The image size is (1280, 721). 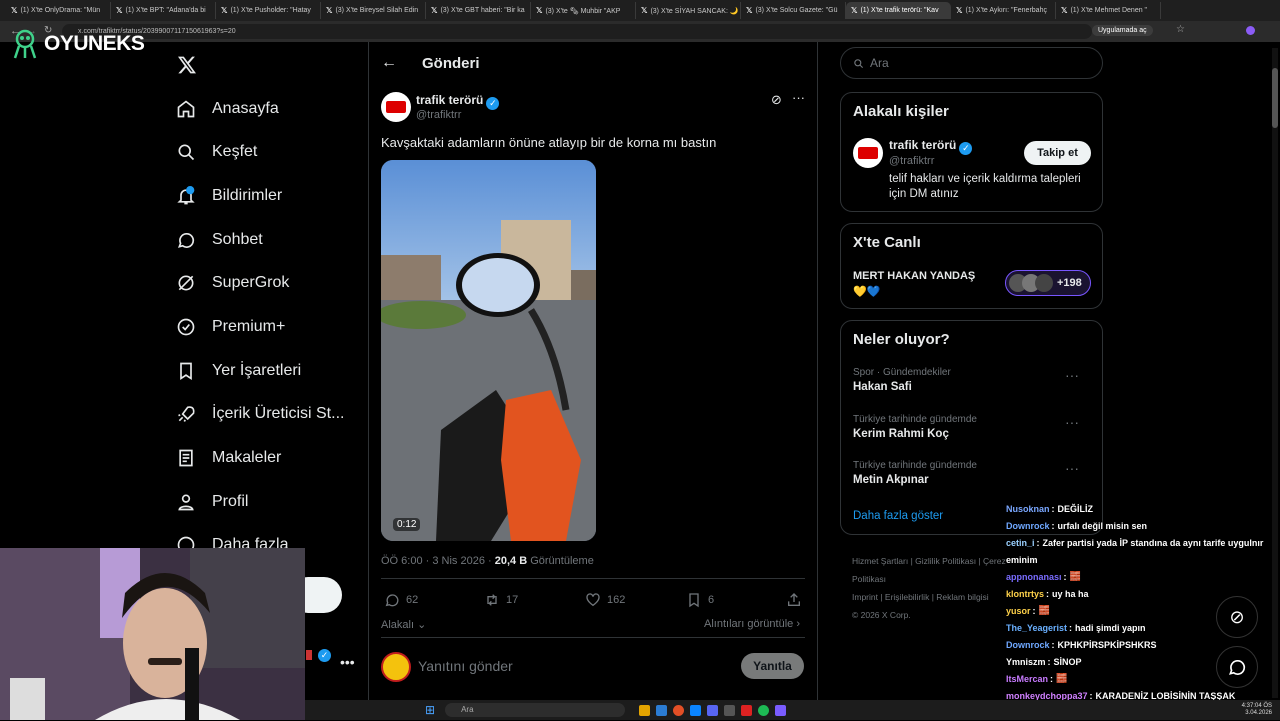 What do you see at coordinates (962, 597) in the screenshot?
I see `footer-link: Reklam bilgisi` at bounding box center [962, 597].